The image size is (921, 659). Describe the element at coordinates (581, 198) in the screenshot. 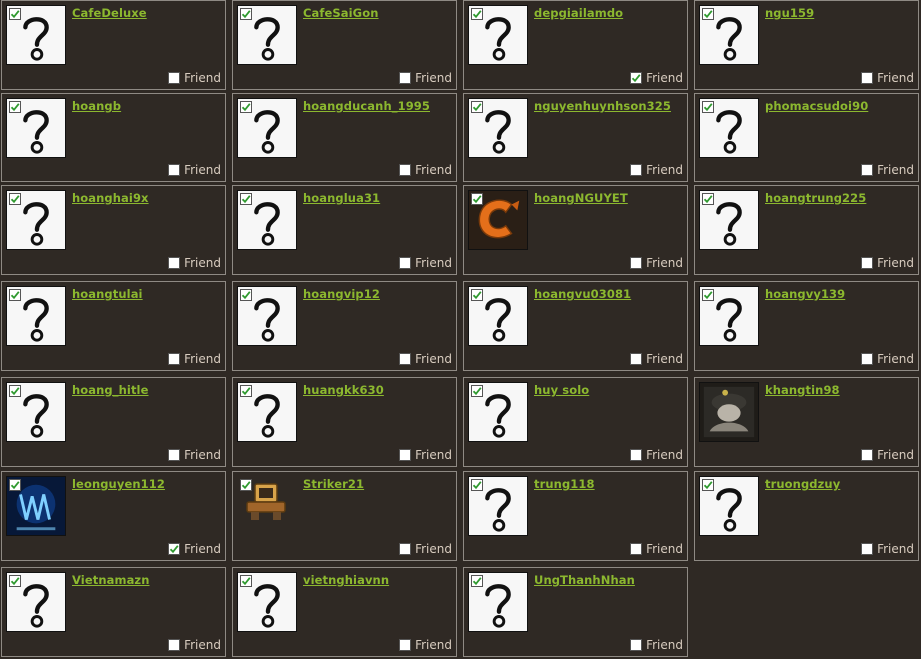

I see `username-link: hoangNGUYET` at that location.